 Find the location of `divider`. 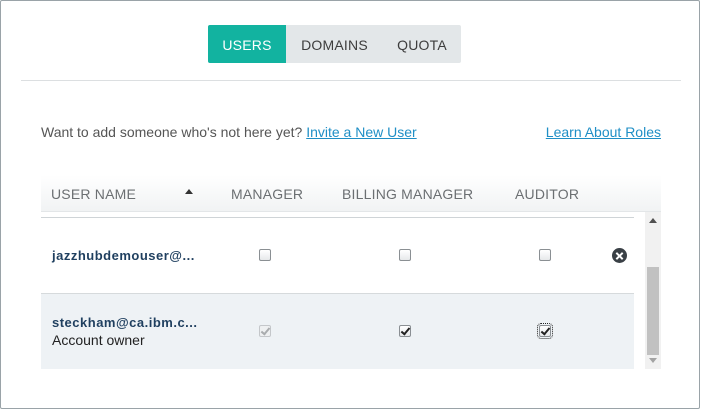

divider is located at coordinates (351, 80).